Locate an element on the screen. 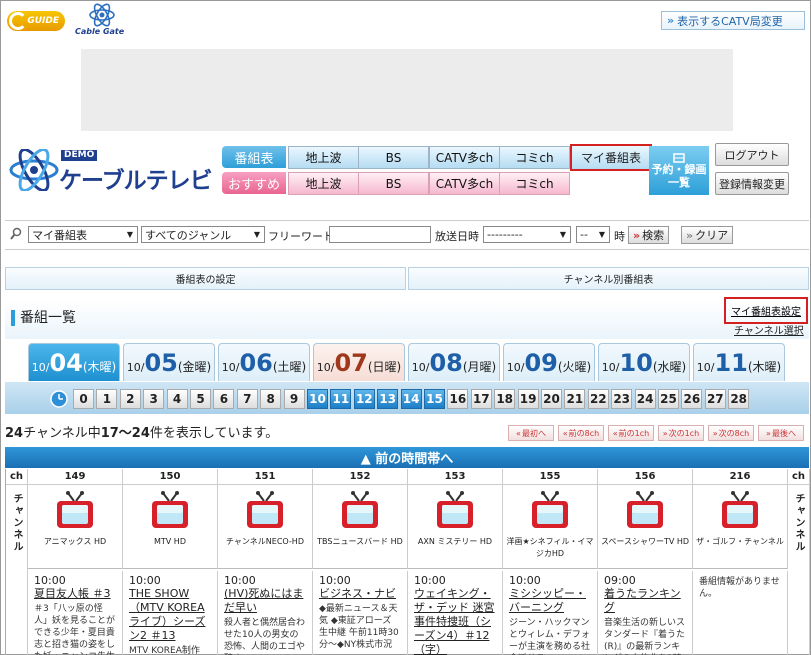  hour-button: 18 is located at coordinates (505, 399).